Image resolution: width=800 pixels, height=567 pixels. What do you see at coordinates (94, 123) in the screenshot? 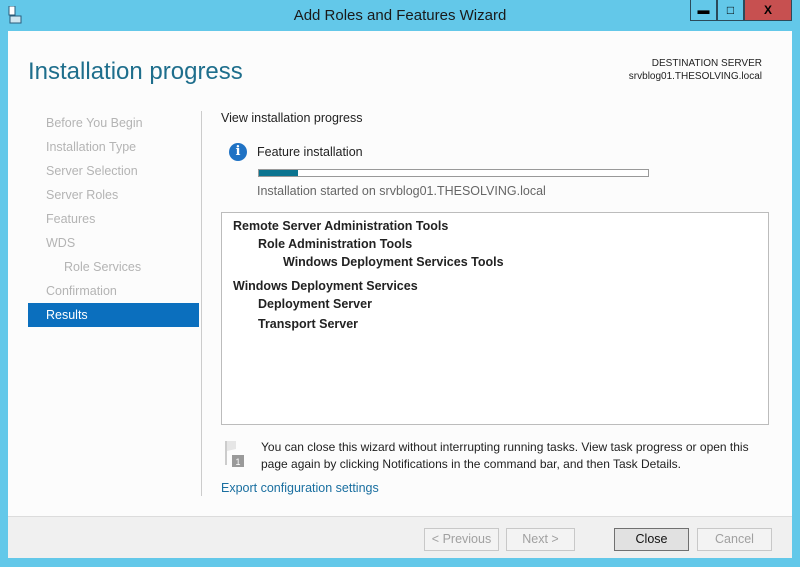
I see `nav-item-before-you-begin: Before You Begin` at bounding box center [94, 123].